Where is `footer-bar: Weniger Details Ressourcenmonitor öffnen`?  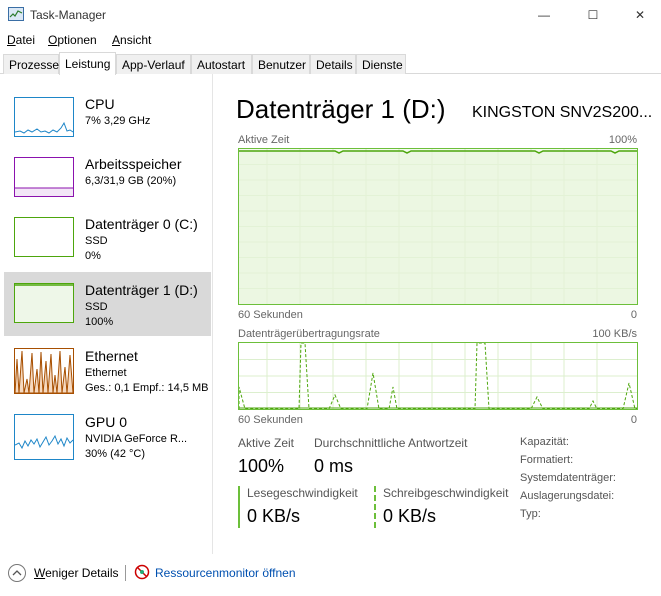 footer-bar: Weniger Details Ressourcenmonitor öffnen is located at coordinates (330, 576).